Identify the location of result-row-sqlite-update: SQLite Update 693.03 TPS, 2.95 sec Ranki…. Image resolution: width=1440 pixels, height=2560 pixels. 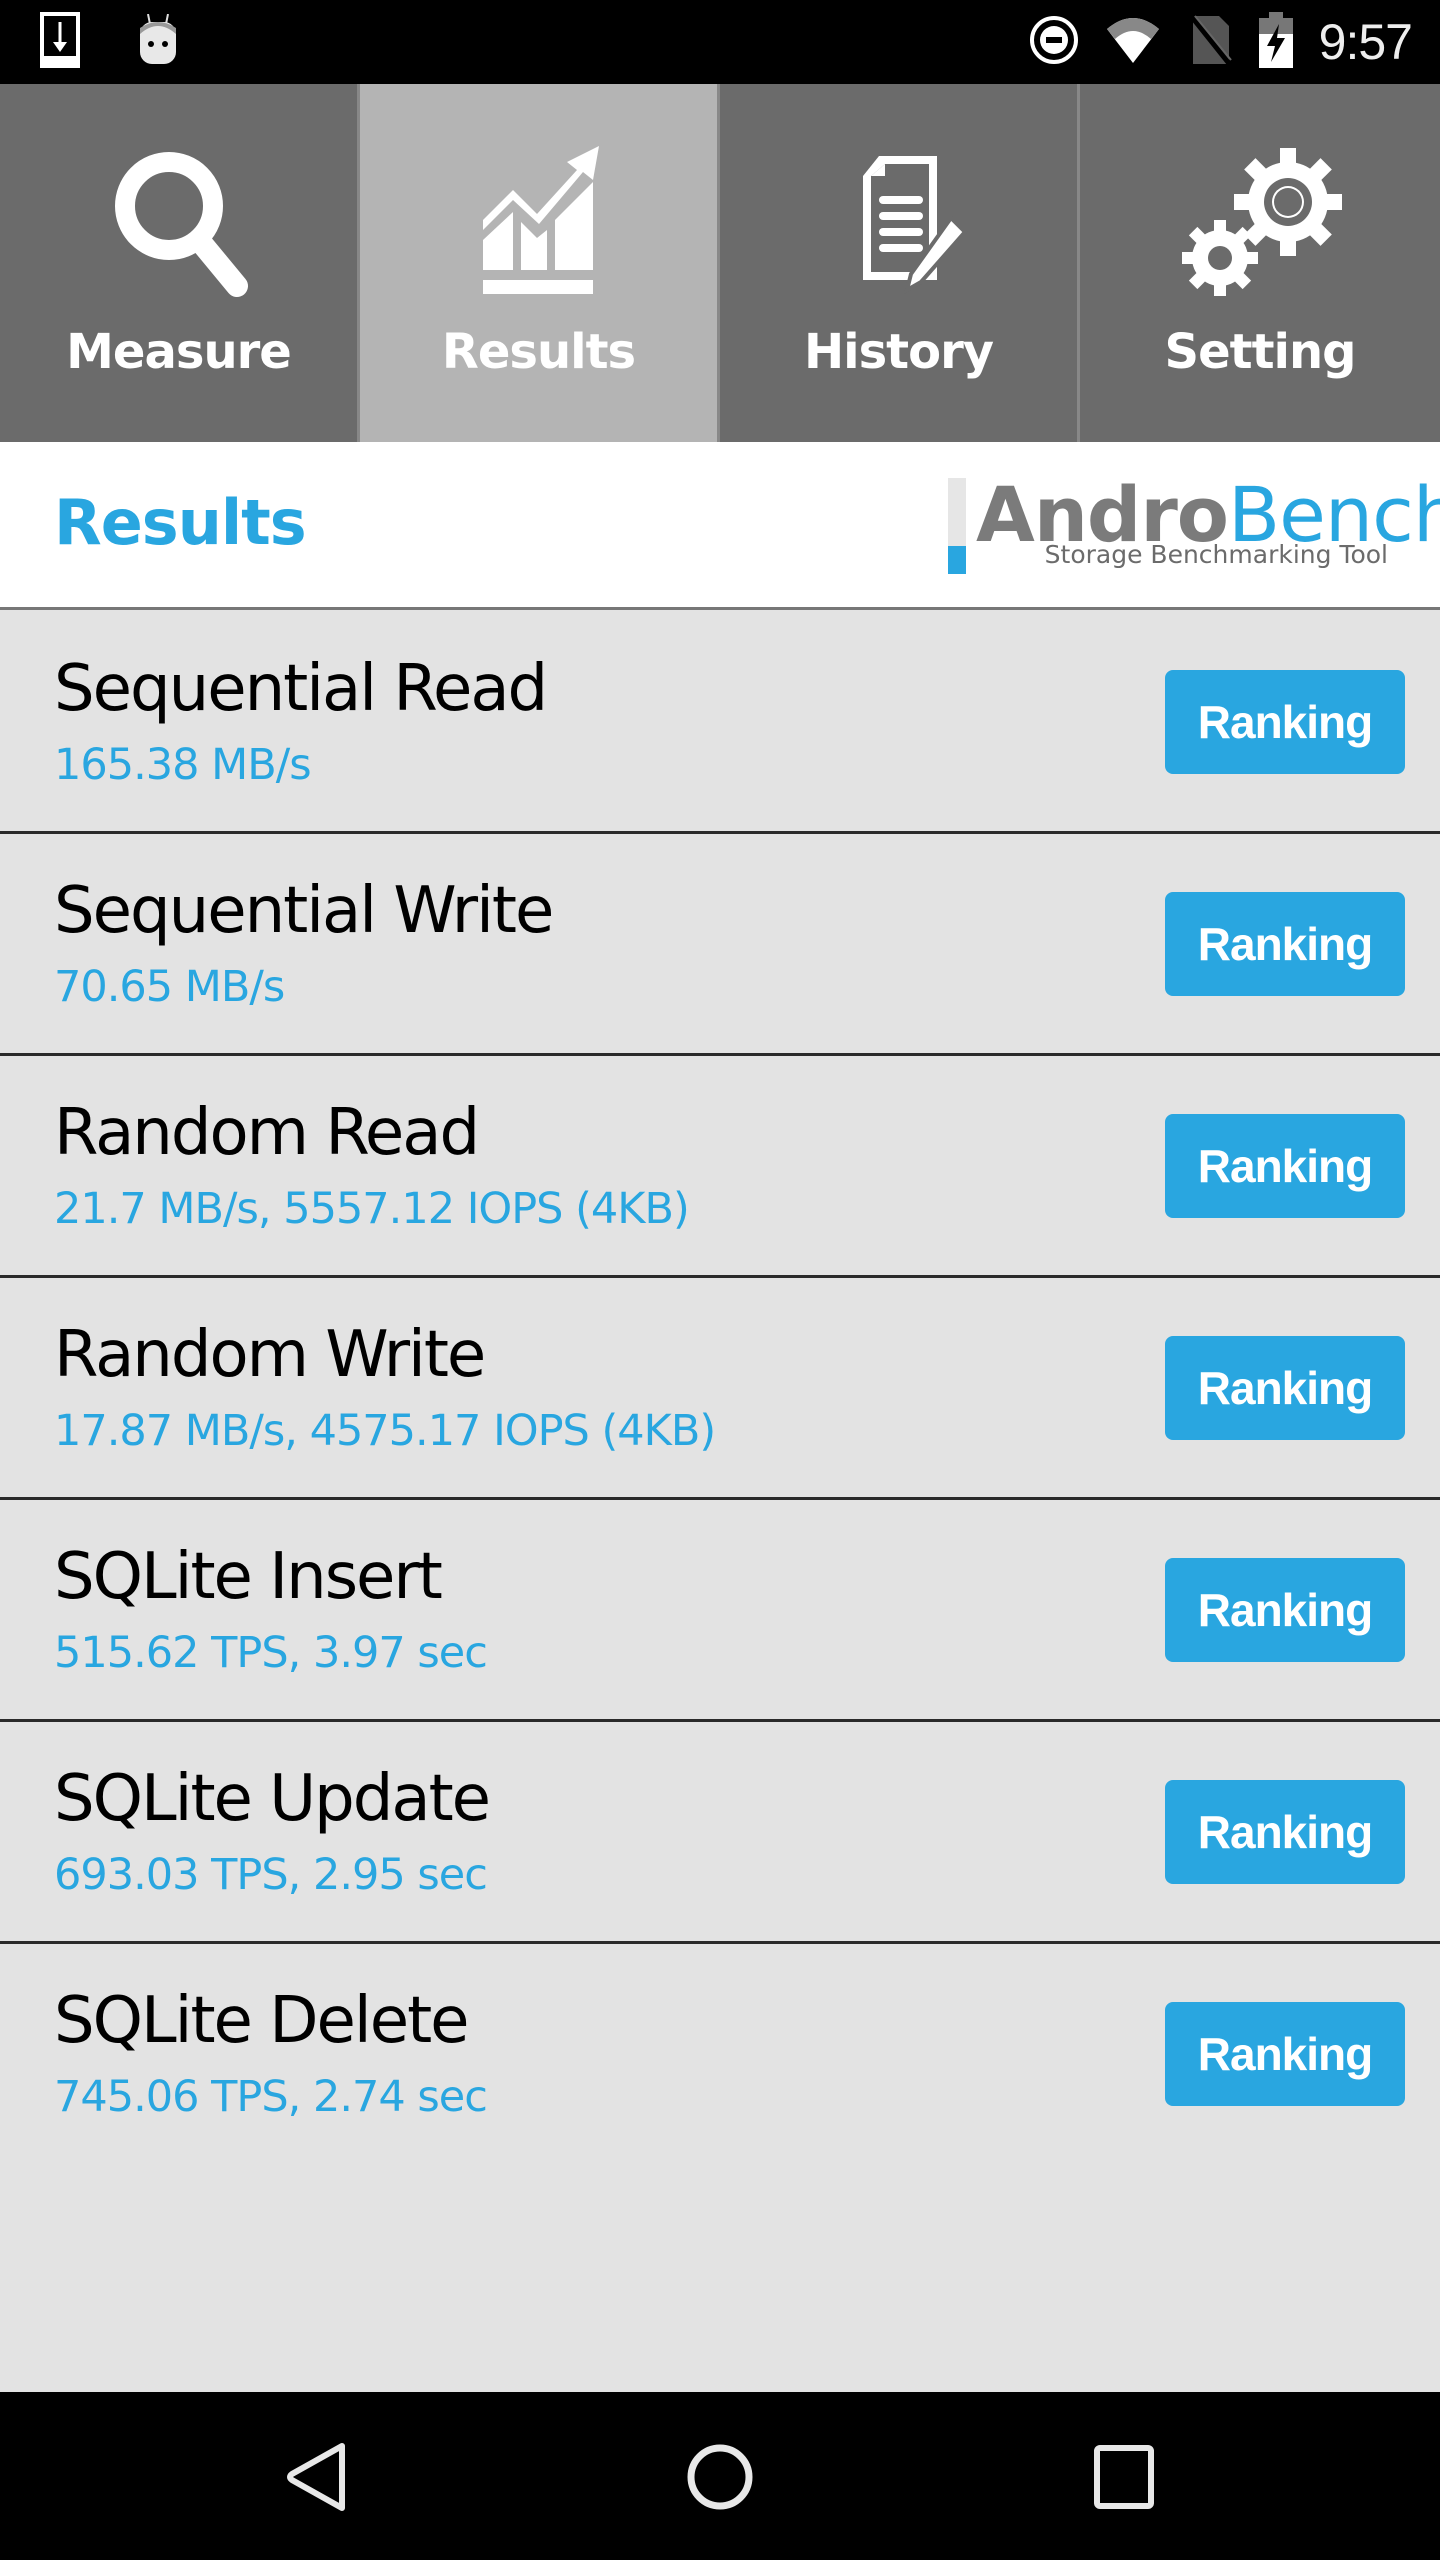
(720, 1833).